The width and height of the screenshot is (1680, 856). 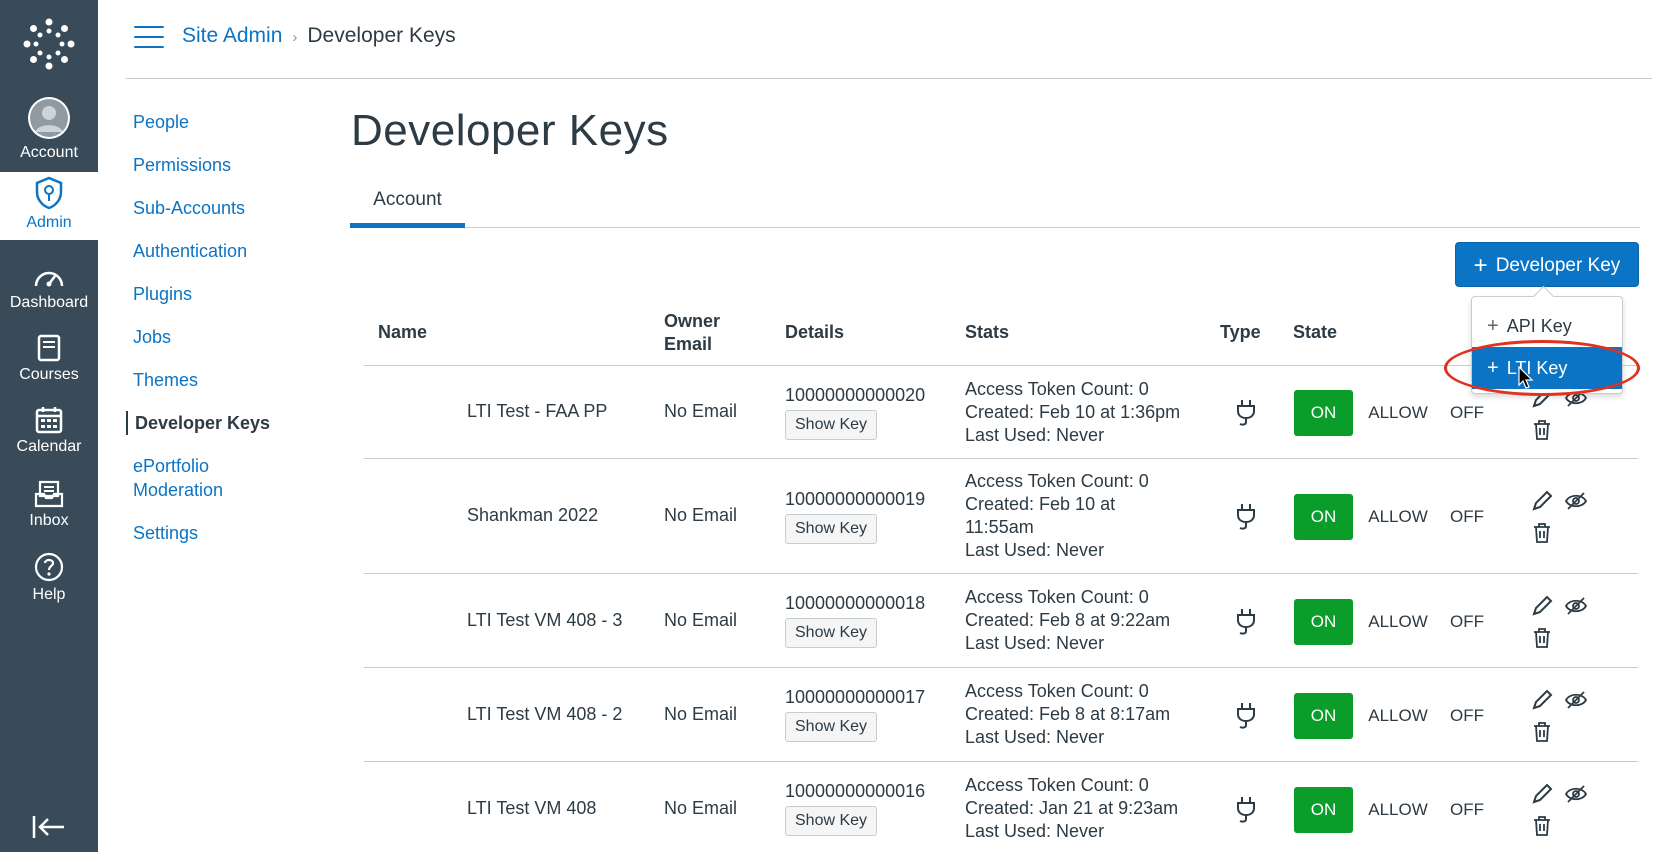 What do you see at coordinates (226, 294) in the screenshot?
I see `admin-nav-plugins: Plugins` at bounding box center [226, 294].